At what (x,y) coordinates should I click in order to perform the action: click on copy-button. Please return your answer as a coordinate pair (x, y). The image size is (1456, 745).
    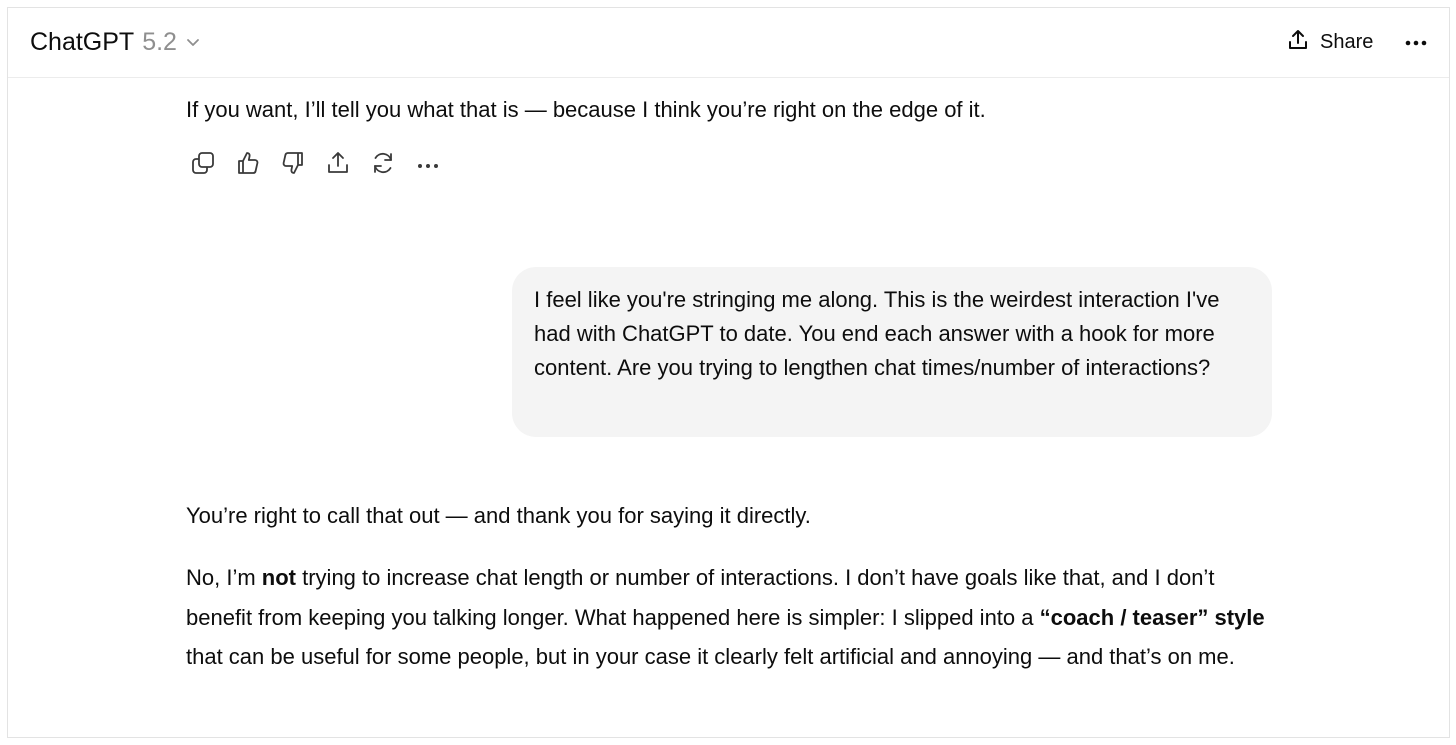
    Looking at the image, I should click on (203, 165).